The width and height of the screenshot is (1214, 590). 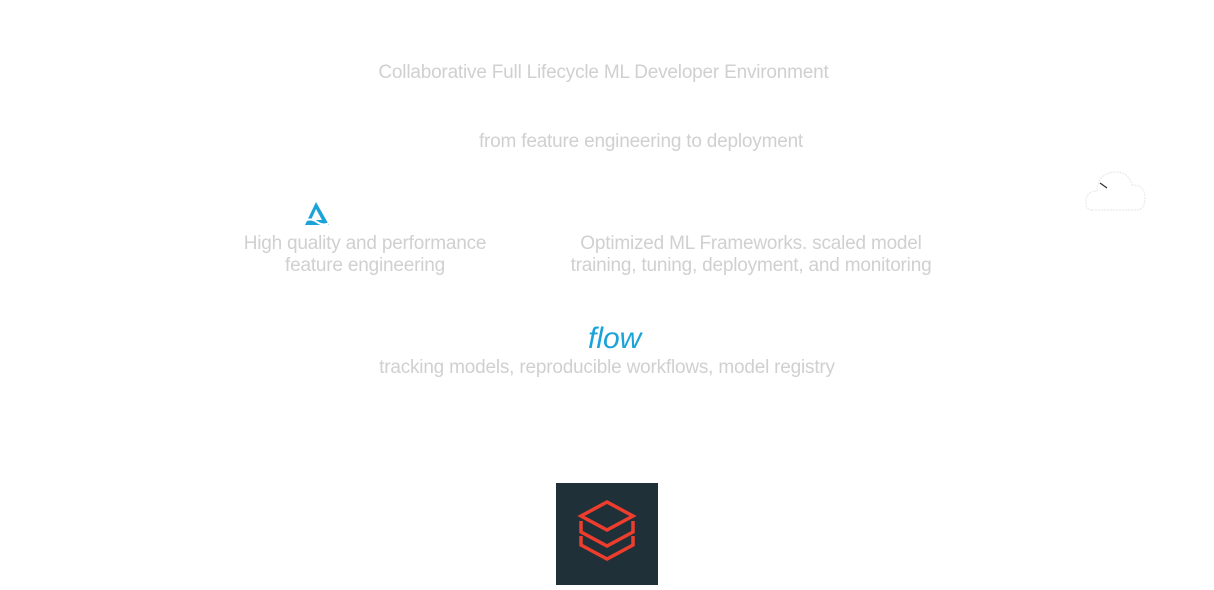 I want to click on feature-2-line1: Optimized ML Frameworks. scaled model, so click(x=751, y=243).